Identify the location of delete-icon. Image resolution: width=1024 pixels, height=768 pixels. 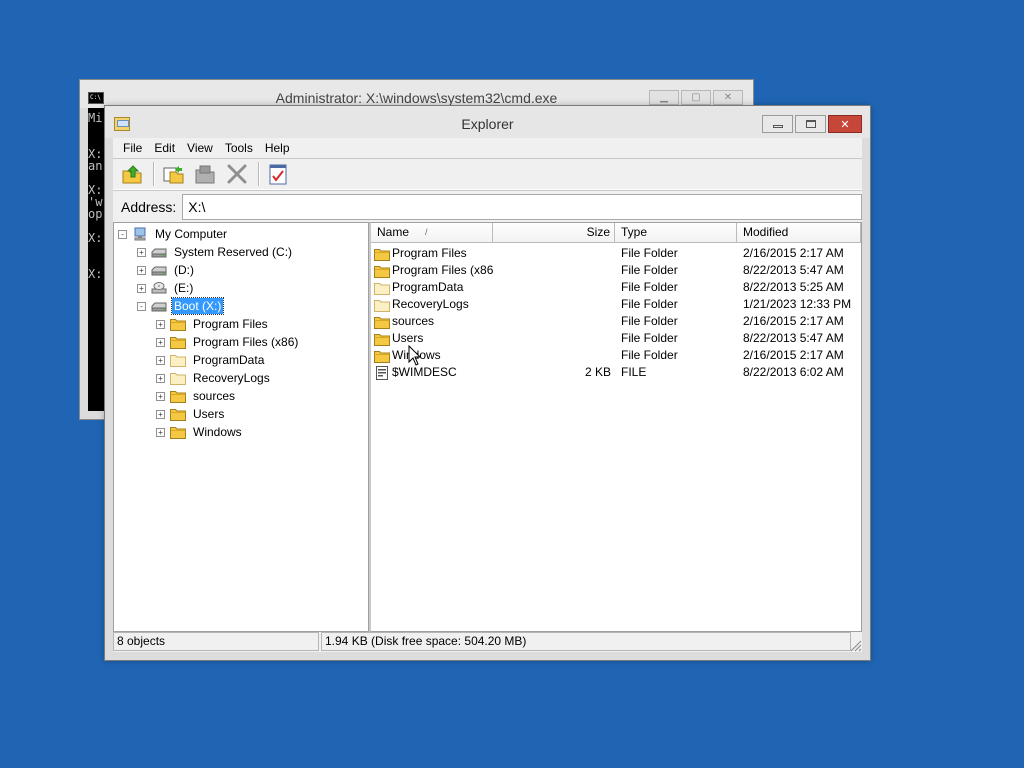
(237, 174).